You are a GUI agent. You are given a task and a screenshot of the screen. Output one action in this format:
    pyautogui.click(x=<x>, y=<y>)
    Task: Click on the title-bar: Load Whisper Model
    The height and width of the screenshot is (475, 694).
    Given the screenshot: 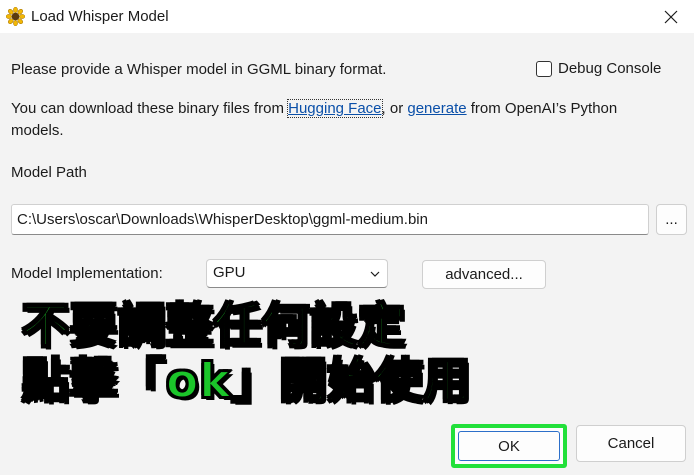 What is the action you would take?
    pyautogui.click(x=347, y=16)
    